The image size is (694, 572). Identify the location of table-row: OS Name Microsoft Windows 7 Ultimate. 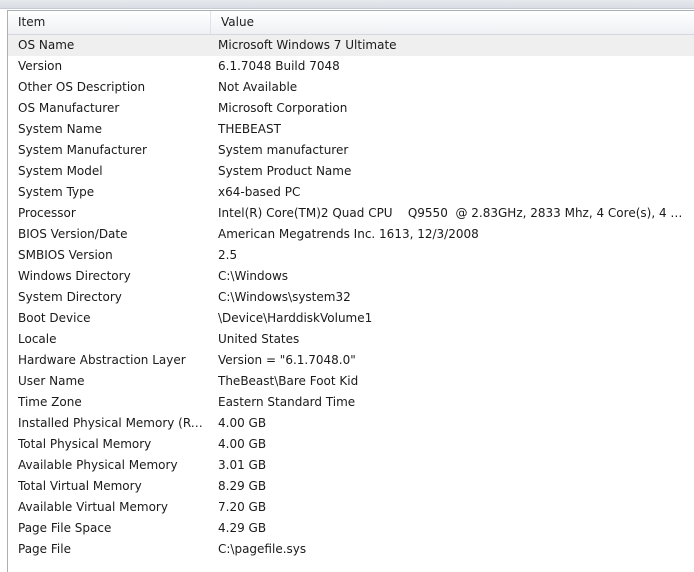
(351, 45).